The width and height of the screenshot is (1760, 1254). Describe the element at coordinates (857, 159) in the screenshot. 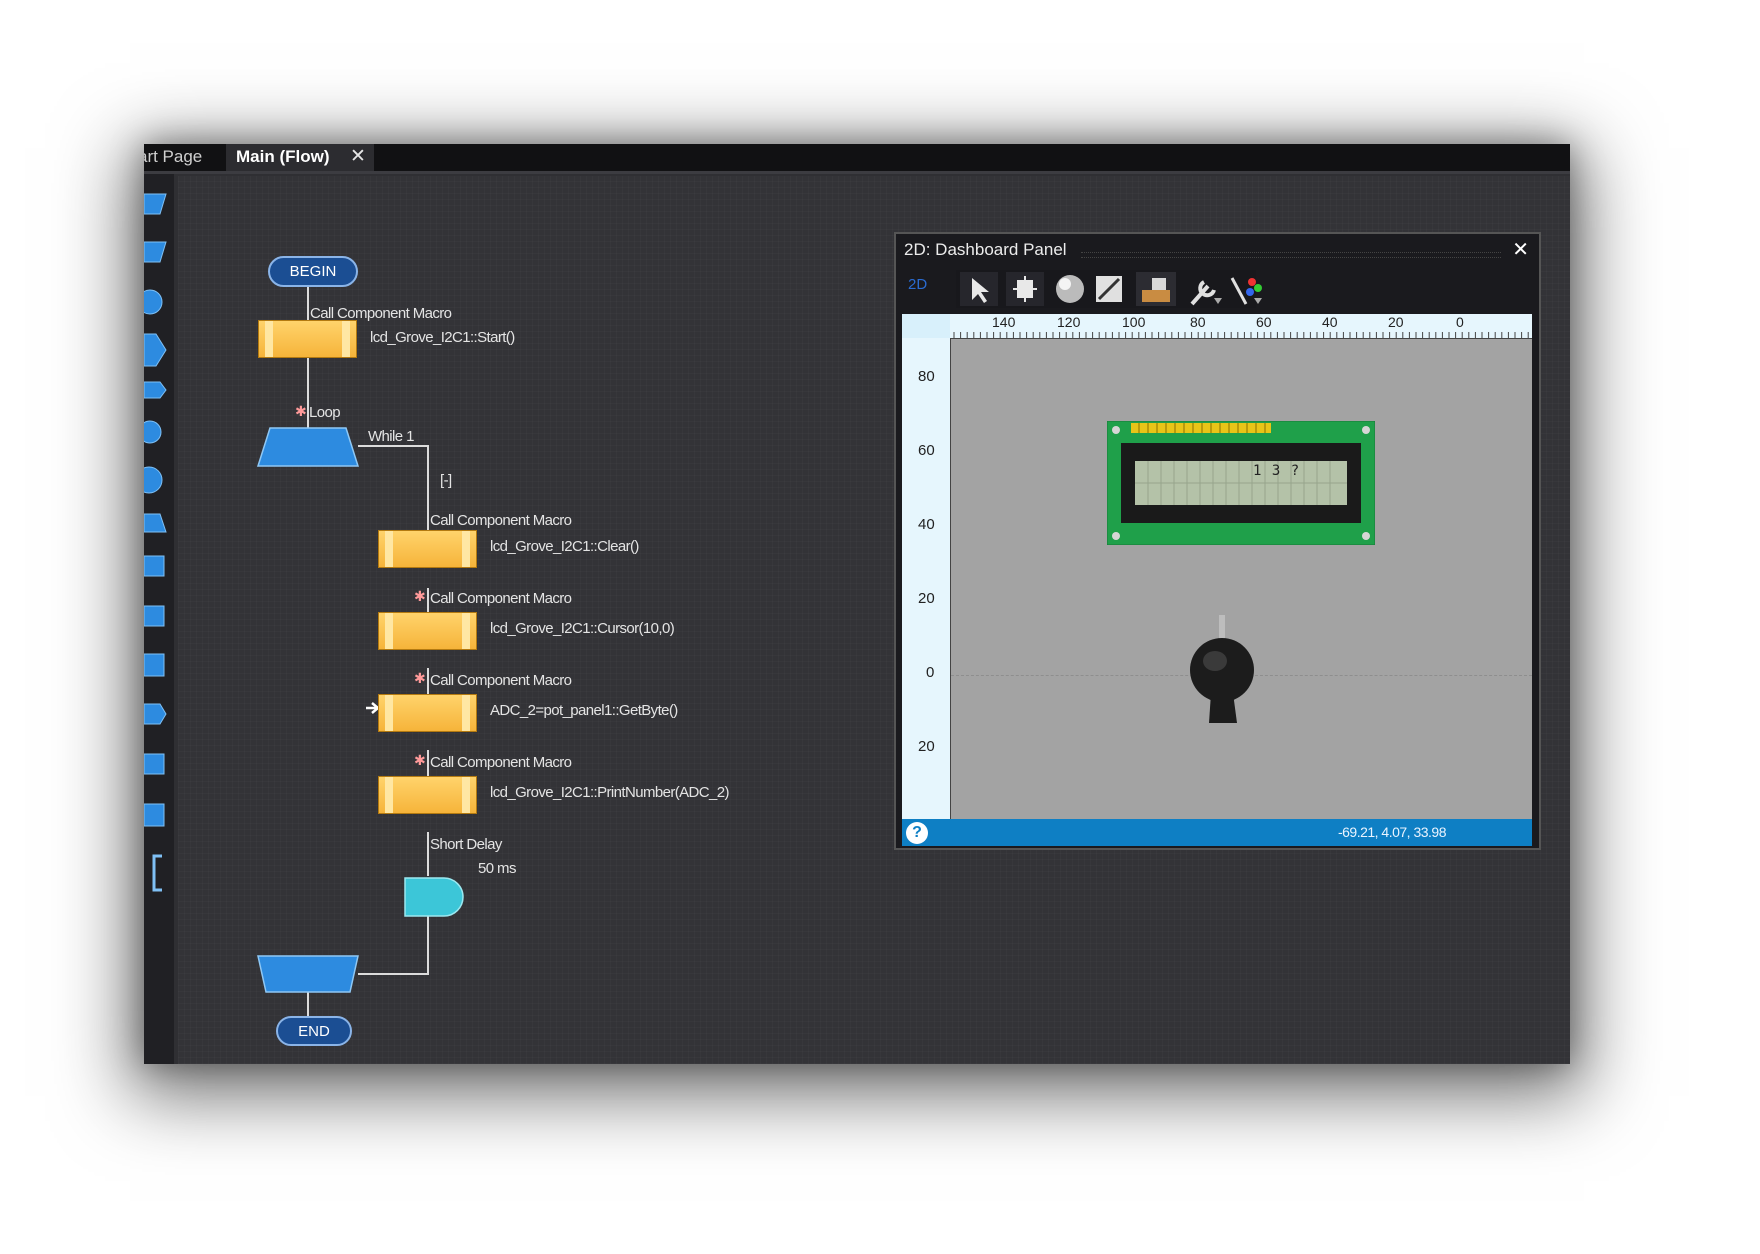

I see `tab-bar: art Page Main (Flow) ✕` at that location.